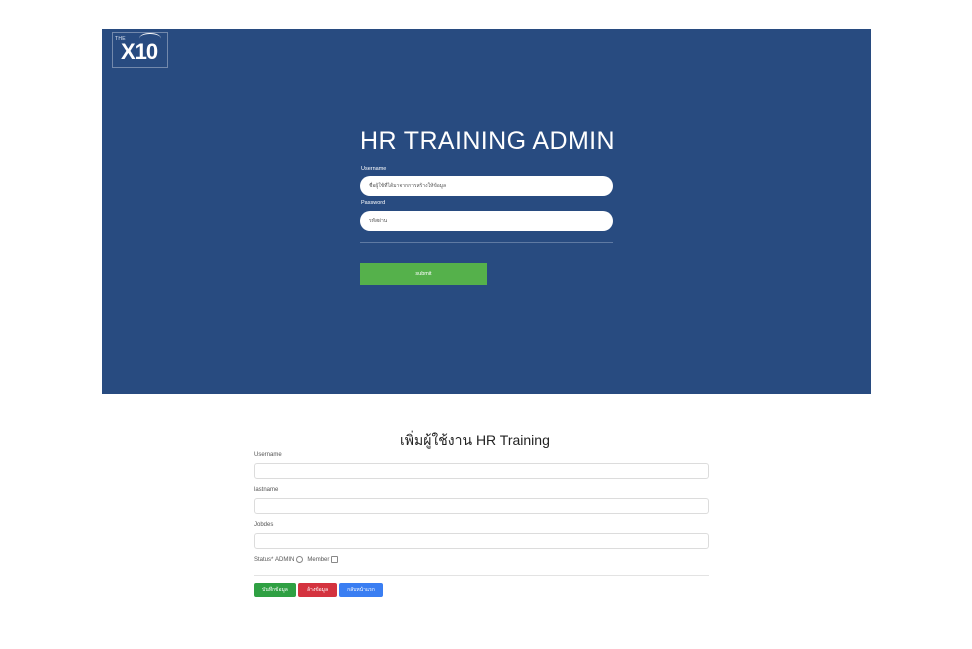 This screenshot has width=972, height=649. What do you see at coordinates (264, 559) in the screenshot?
I see `status-label: Status*` at bounding box center [264, 559].